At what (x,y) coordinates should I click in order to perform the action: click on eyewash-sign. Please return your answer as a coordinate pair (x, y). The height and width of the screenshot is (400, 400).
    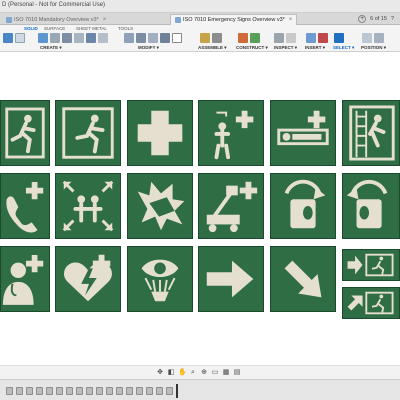
    Looking at the image, I should click on (160, 279).